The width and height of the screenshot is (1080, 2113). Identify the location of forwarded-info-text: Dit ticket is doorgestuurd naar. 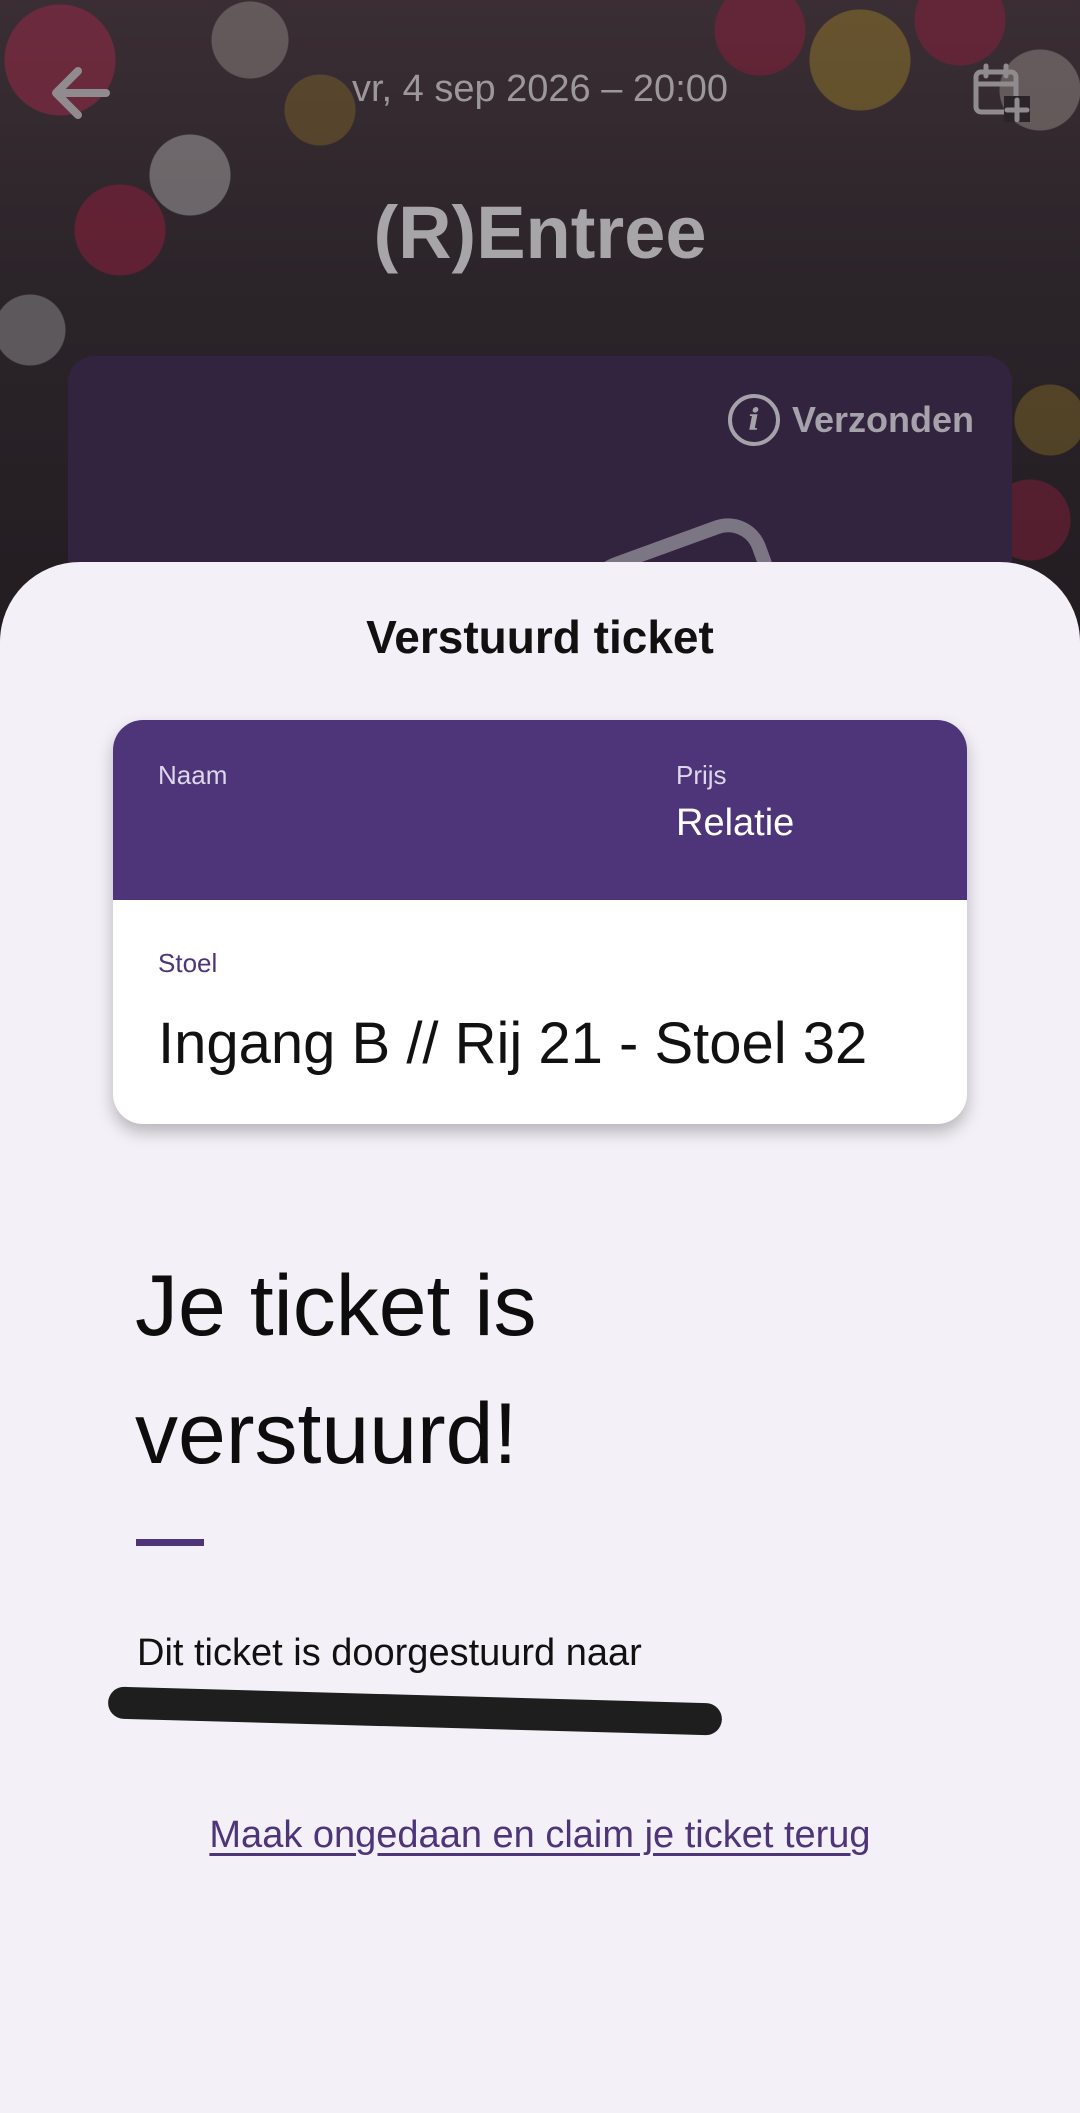
(389, 1653).